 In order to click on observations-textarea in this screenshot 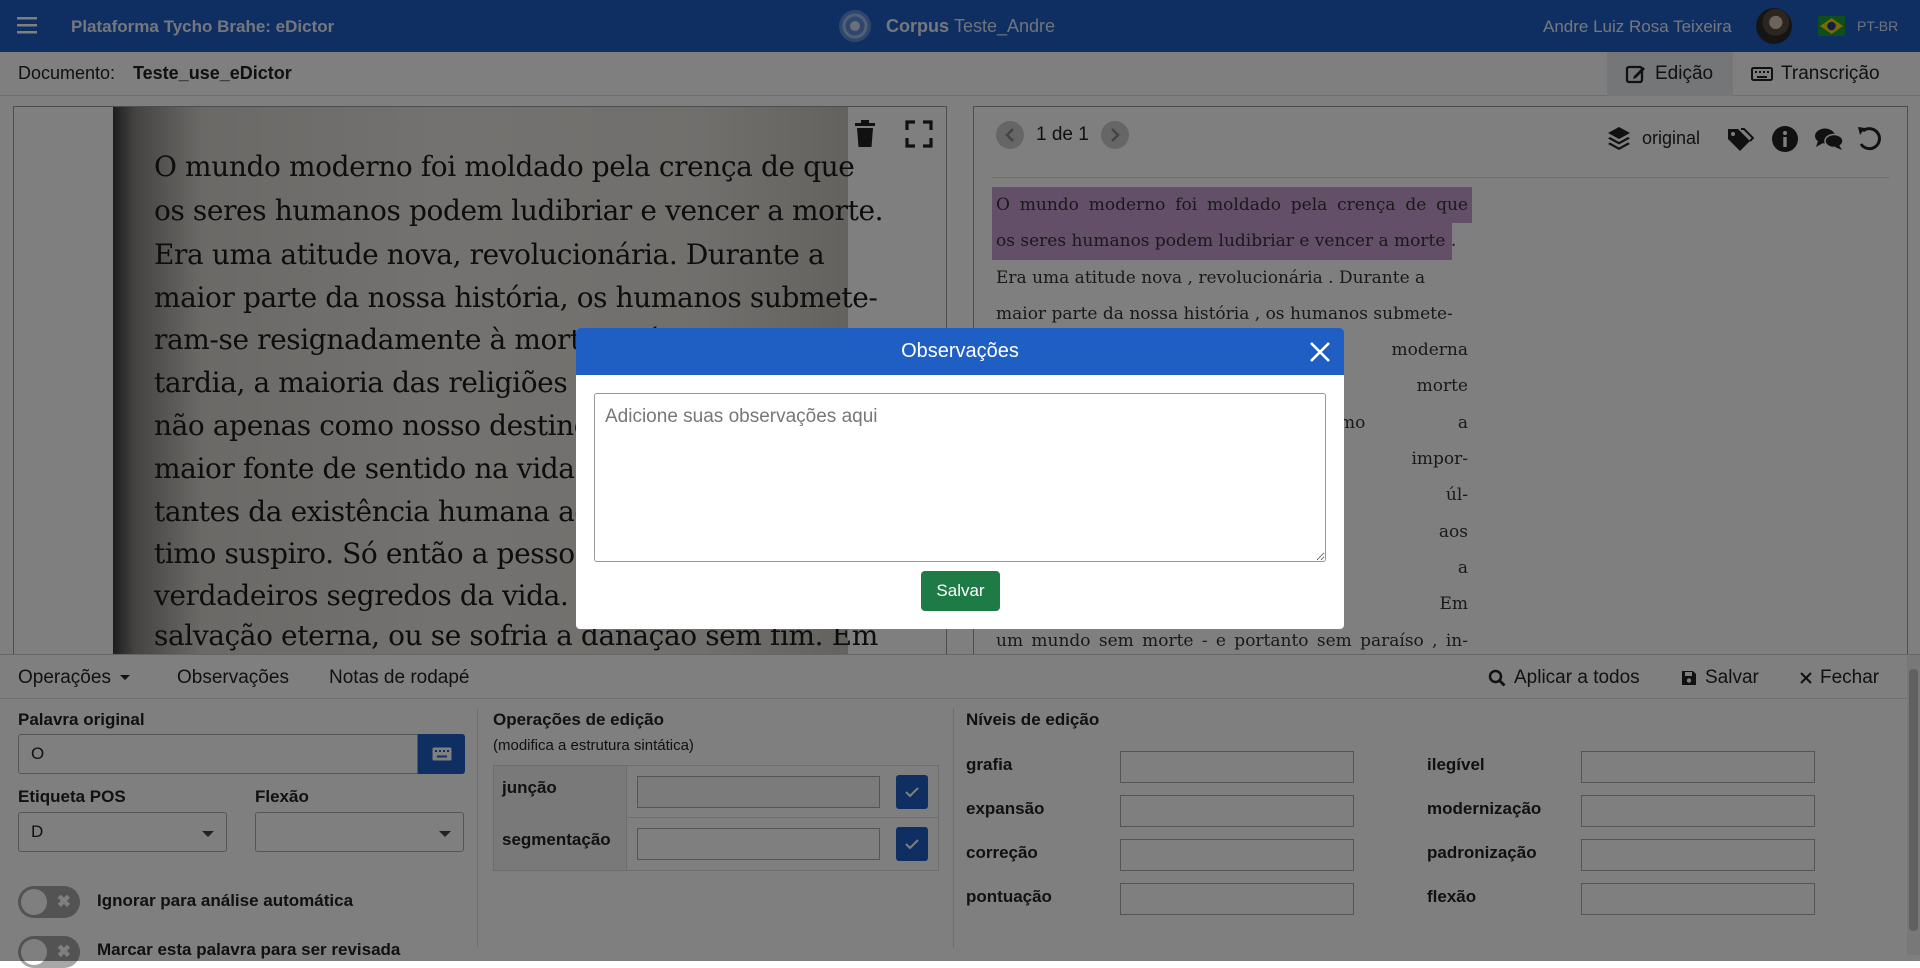, I will do `click(960, 477)`.